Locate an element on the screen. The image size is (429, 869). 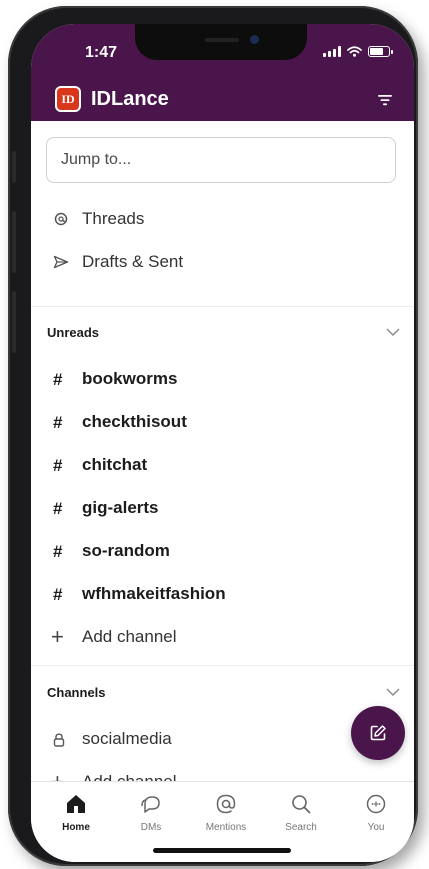
channel-checkthisout: # checkthisout is located at coordinates (222, 423).